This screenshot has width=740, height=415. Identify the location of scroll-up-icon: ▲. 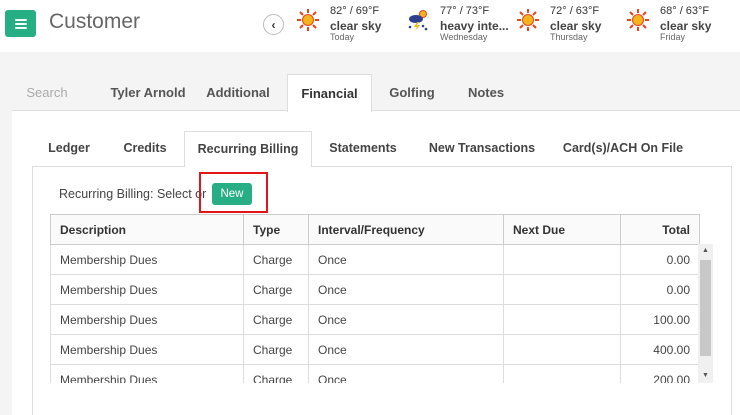
(705, 251).